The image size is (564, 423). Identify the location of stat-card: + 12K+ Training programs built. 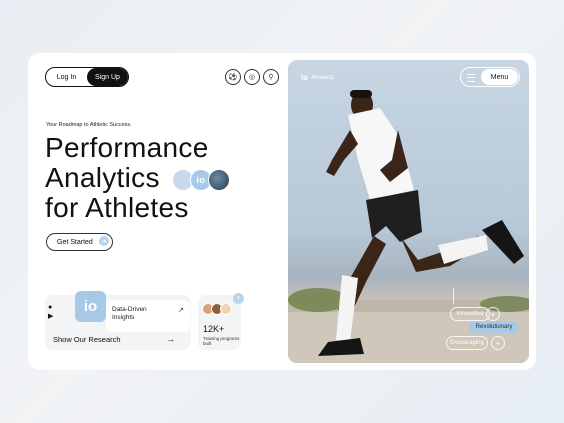
(221, 321).